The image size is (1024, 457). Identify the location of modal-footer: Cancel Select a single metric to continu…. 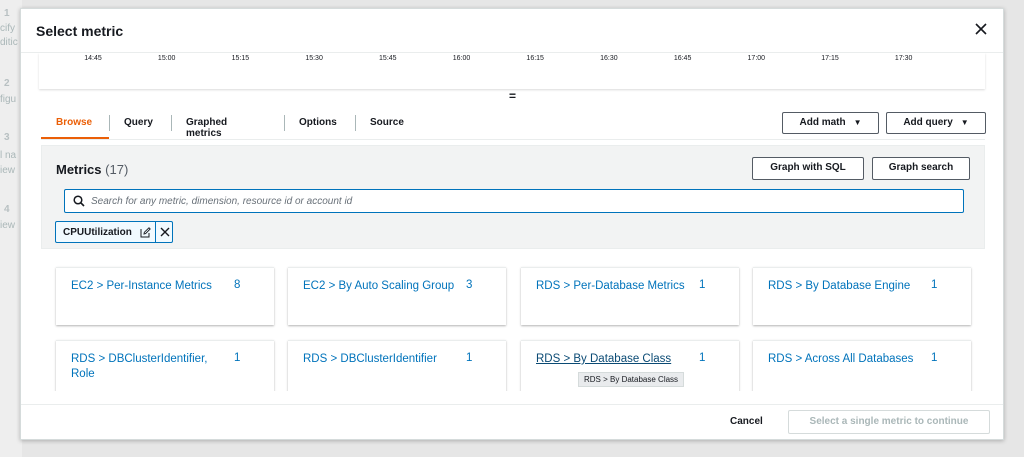
(512, 421).